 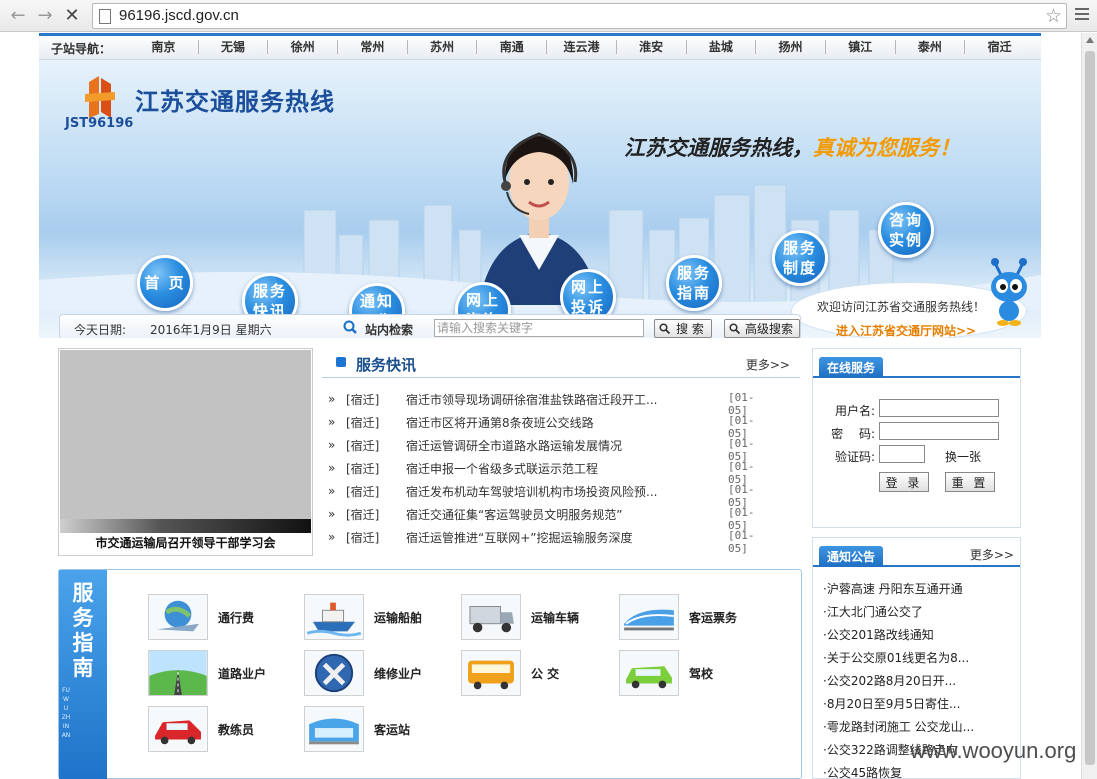 What do you see at coordinates (236, 730) in the screenshot?
I see `guide-item-label: 教练员` at bounding box center [236, 730].